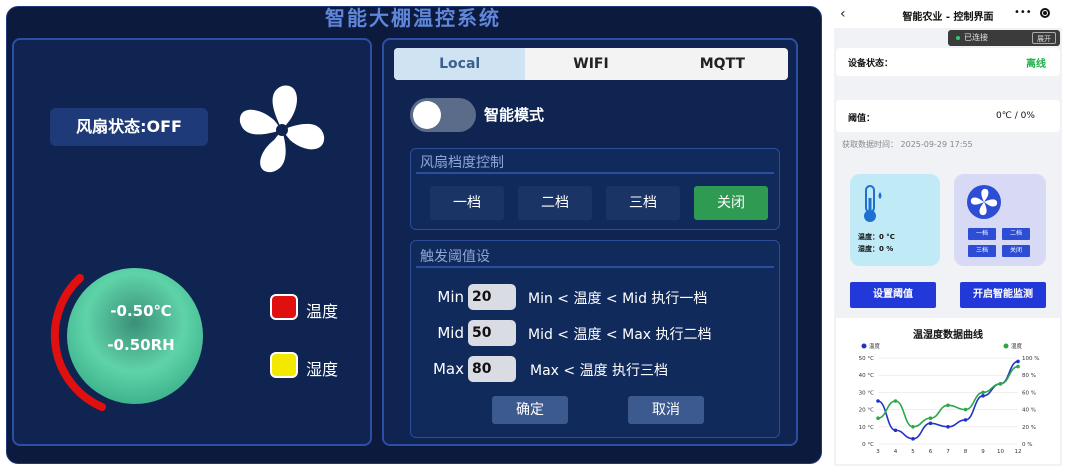  I want to click on threshold-value: 0℃ / 0%, so click(1015, 116).